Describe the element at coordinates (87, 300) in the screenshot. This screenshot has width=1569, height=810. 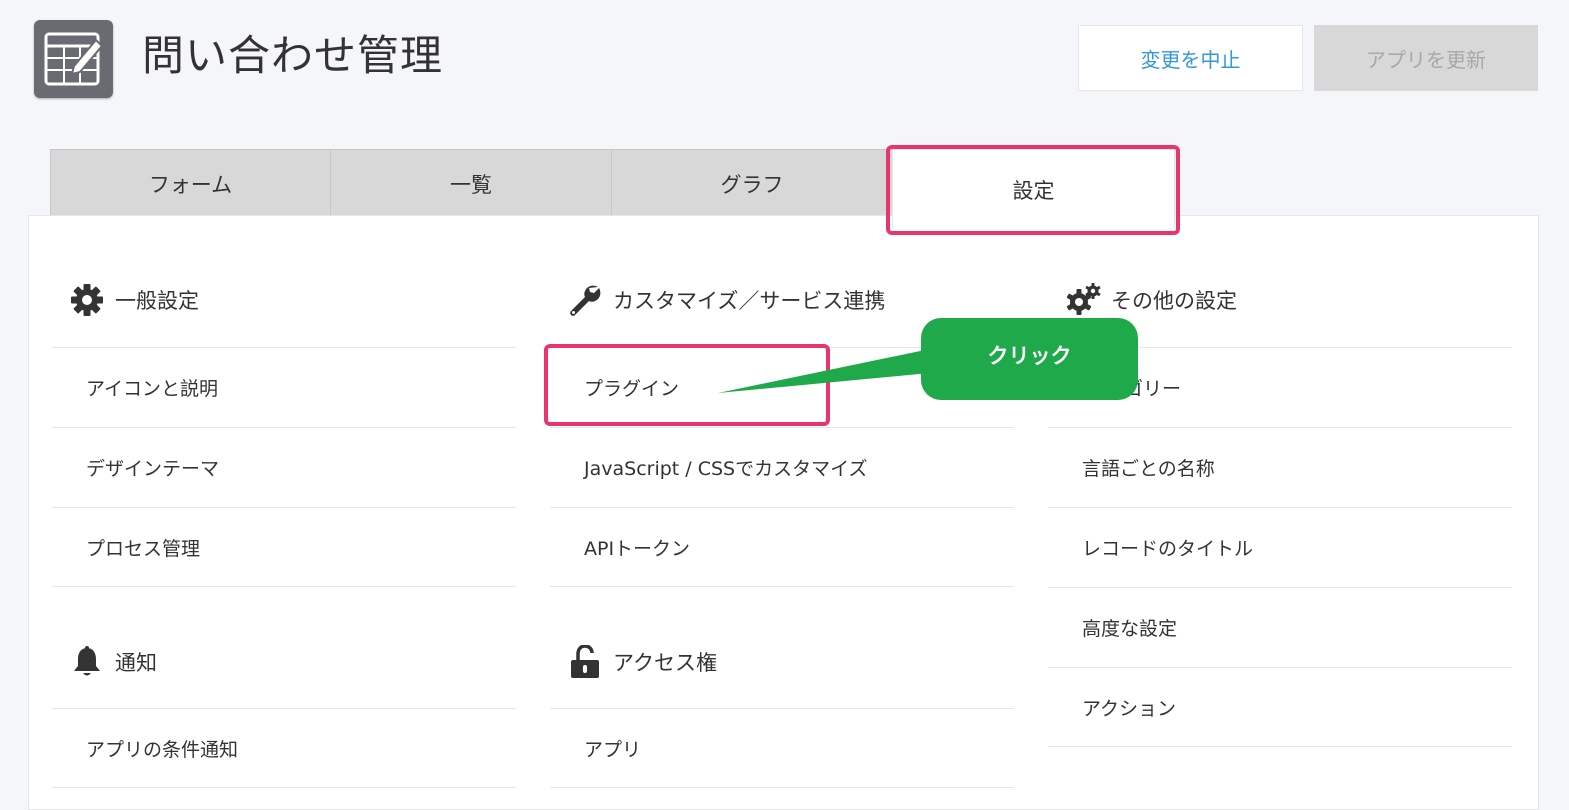
I see `gear-icon` at that location.